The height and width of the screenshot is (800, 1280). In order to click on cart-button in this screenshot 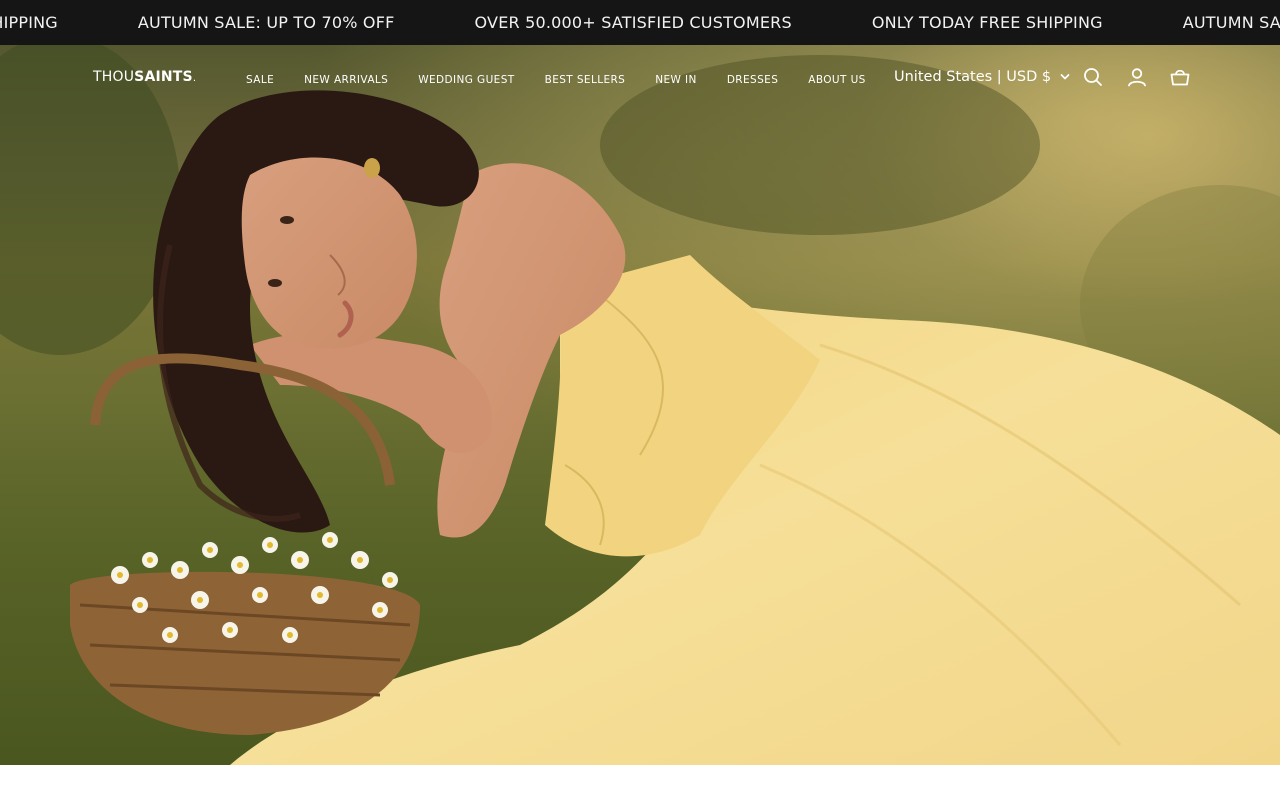, I will do `click(1180, 77)`.